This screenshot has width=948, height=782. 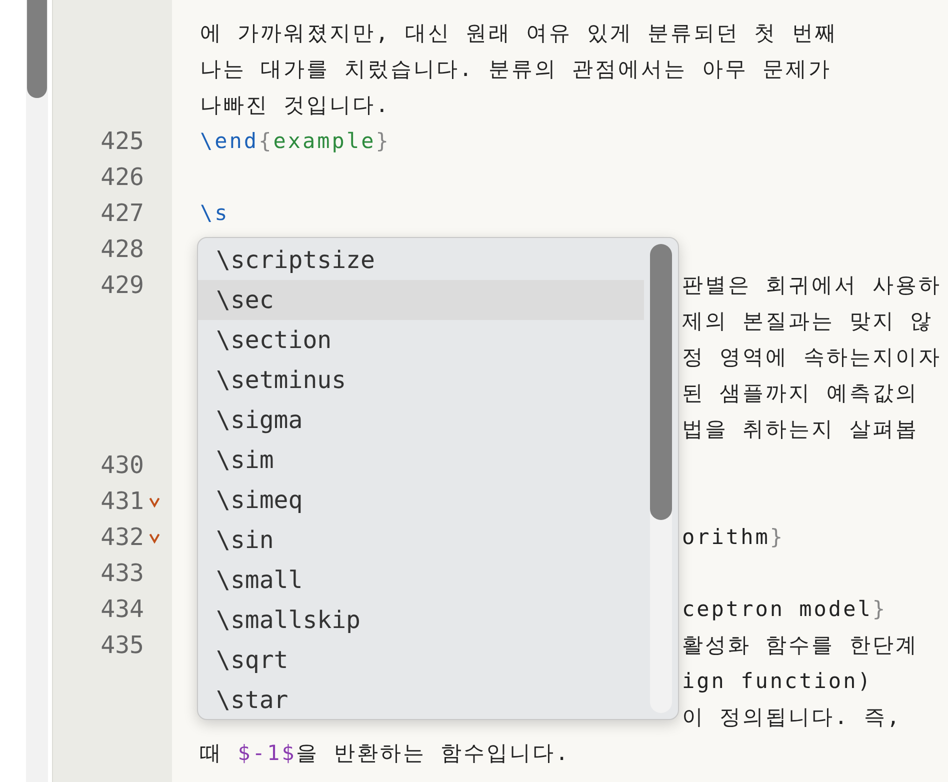 What do you see at coordinates (295, 105) in the screenshot?
I see `code-line: 나빠진 것입니다.` at bounding box center [295, 105].